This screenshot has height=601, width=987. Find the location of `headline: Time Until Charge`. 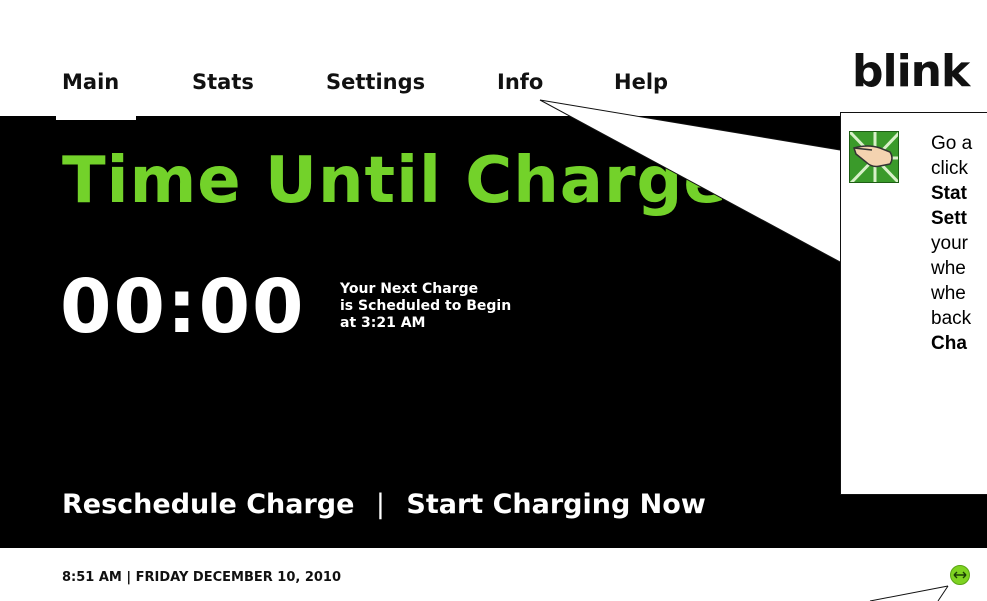

headline: Time Until Charge is located at coordinates (395, 181).